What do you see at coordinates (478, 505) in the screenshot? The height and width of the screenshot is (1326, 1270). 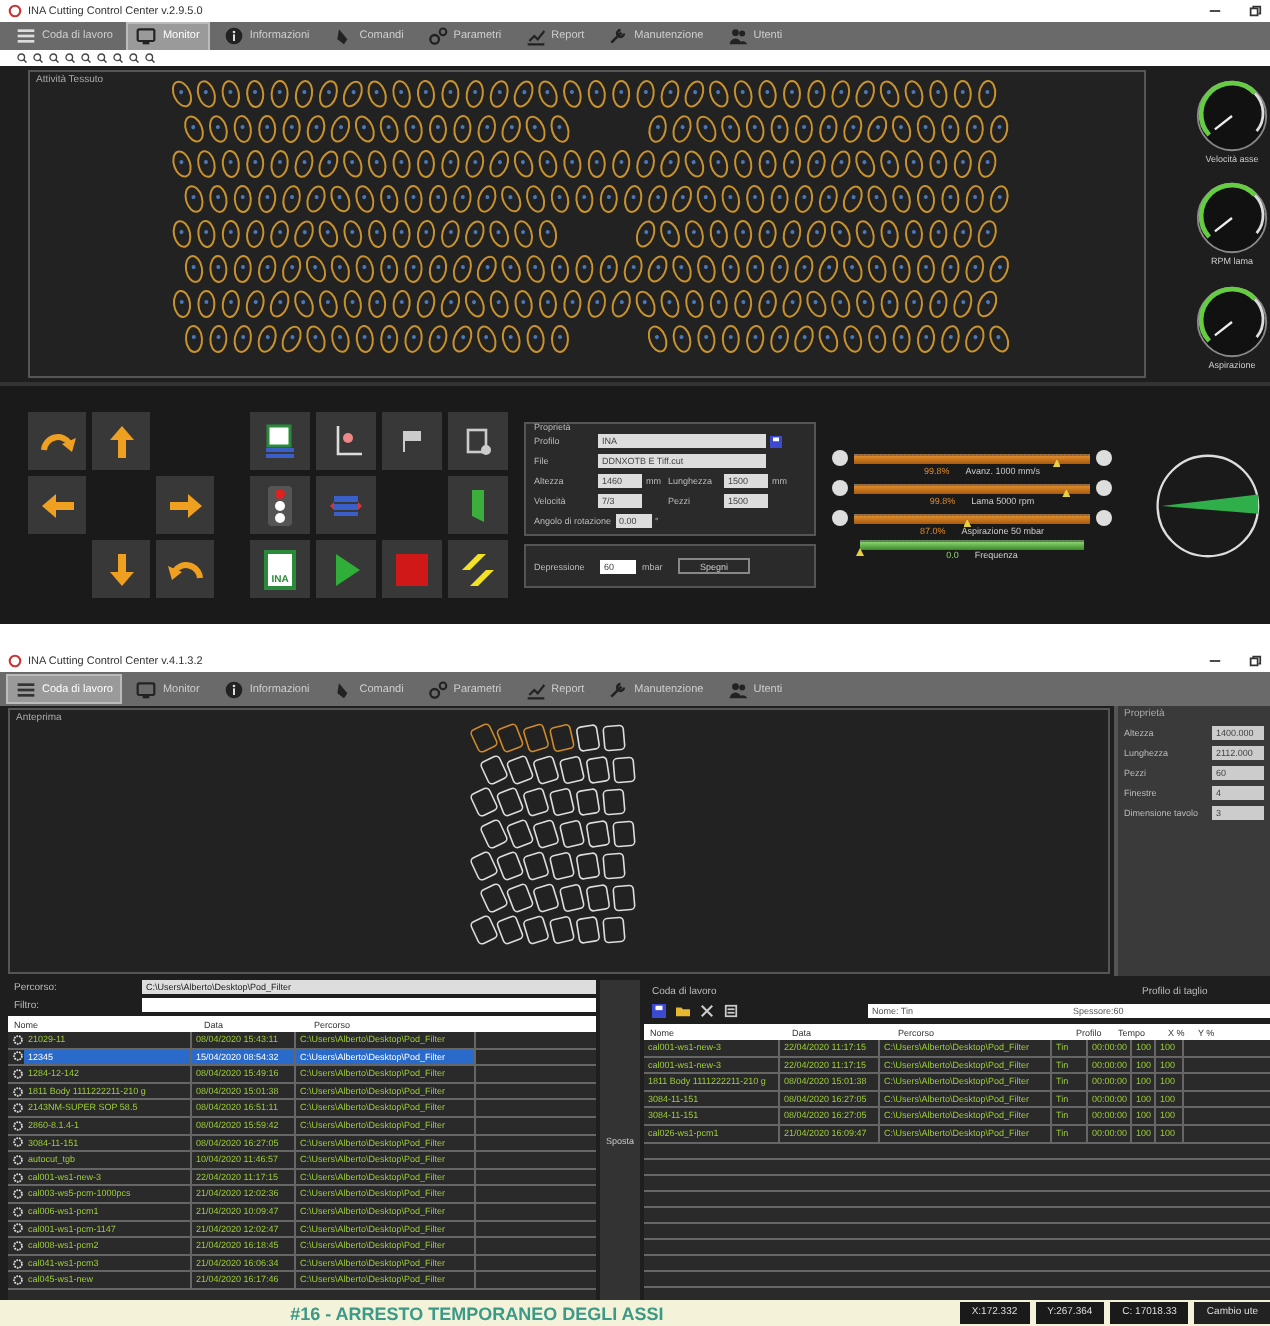 I see `bookmark-button` at bounding box center [478, 505].